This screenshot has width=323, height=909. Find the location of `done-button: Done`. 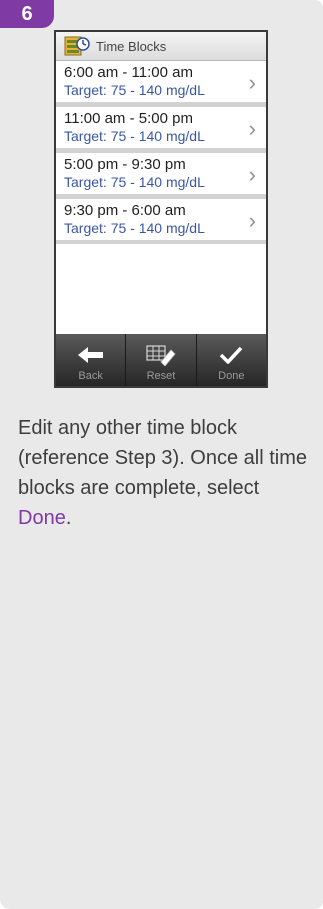

done-button: Done is located at coordinates (230, 360).